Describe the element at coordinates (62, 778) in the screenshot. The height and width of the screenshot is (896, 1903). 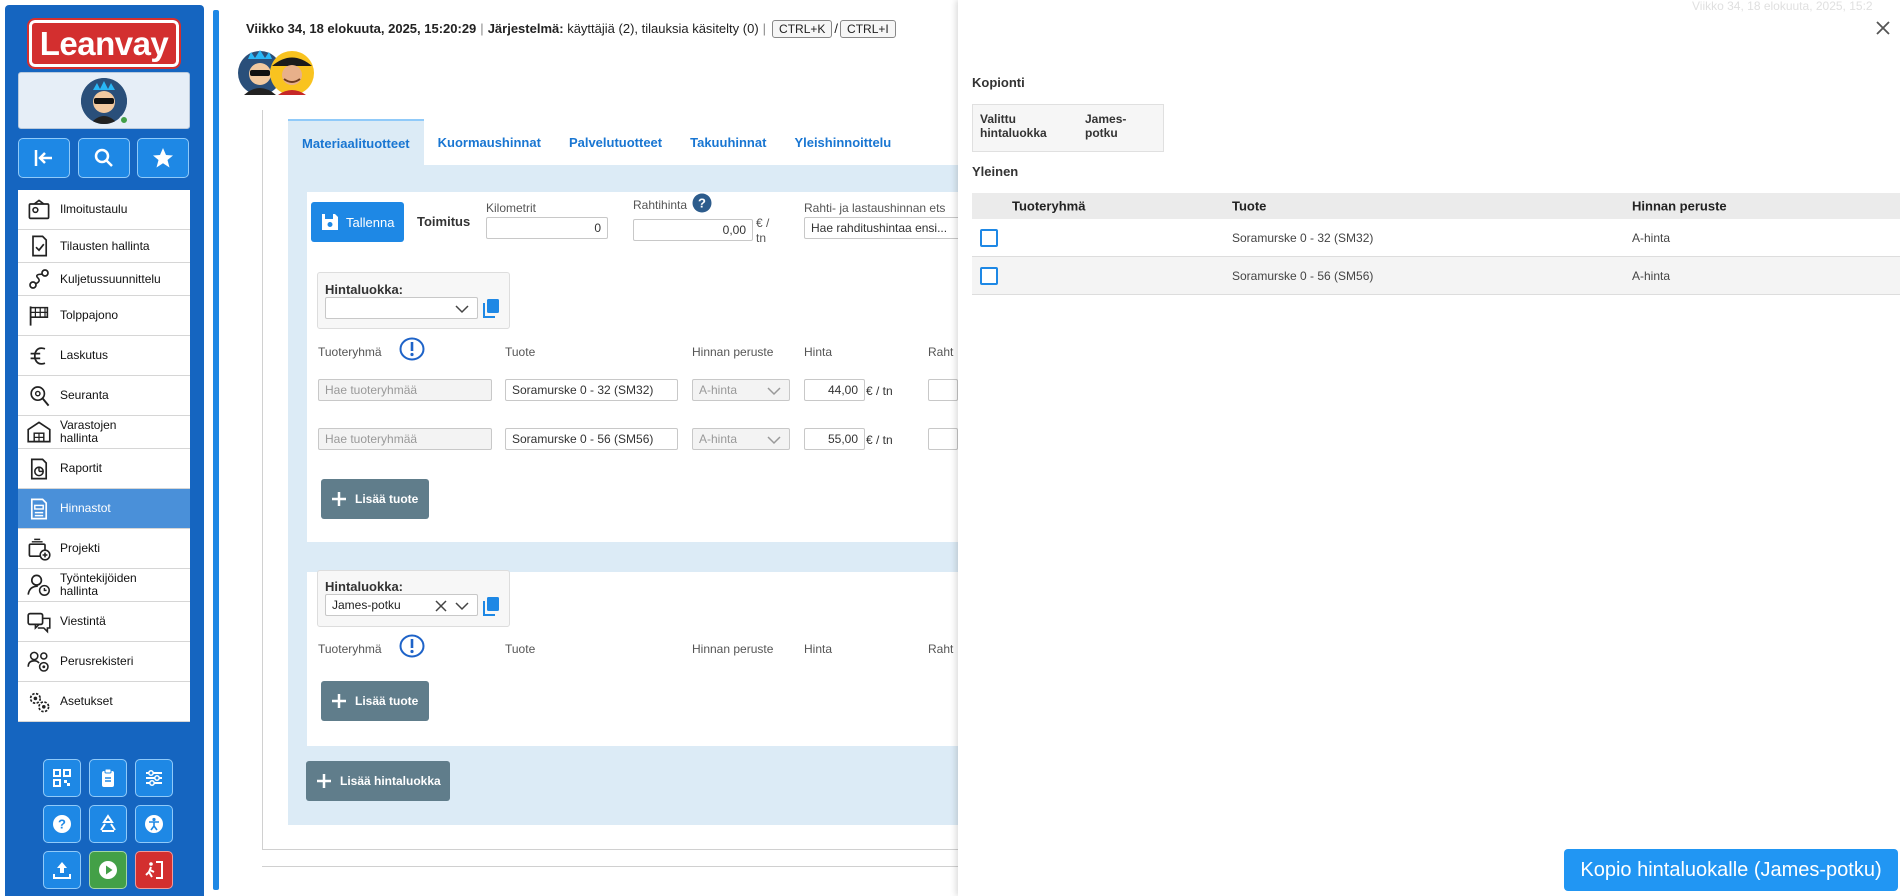
I see `qr-button` at that location.